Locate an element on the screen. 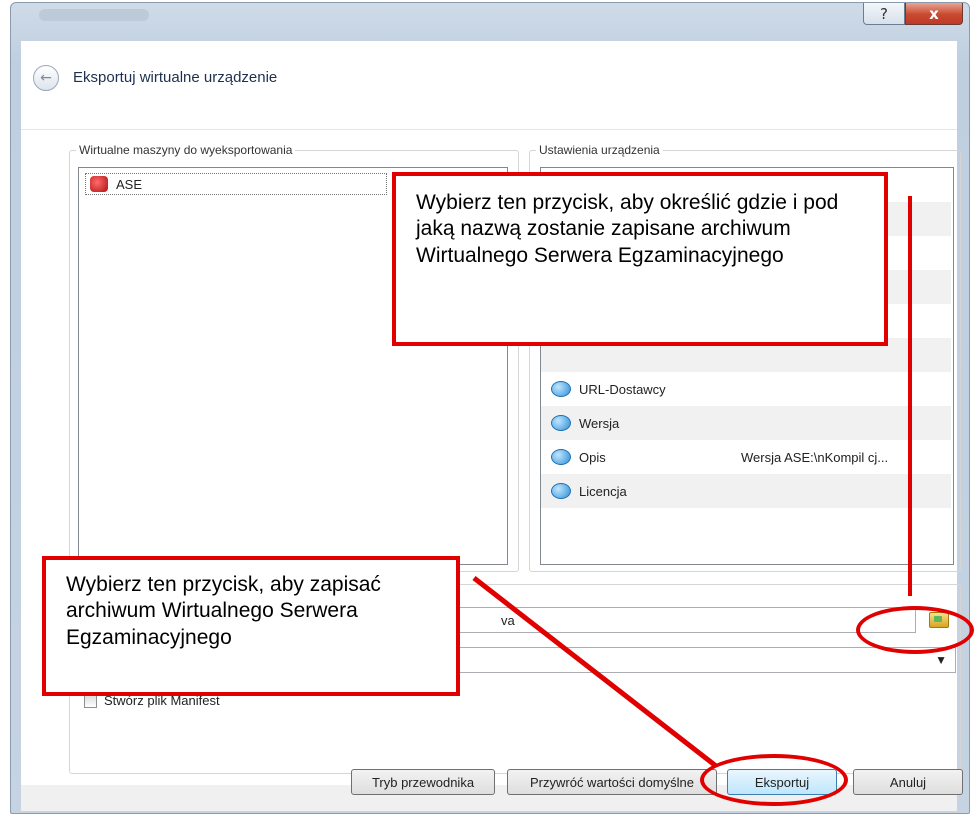 The width and height of the screenshot is (977, 822). file-path-text: va is located at coordinates (508, 620).